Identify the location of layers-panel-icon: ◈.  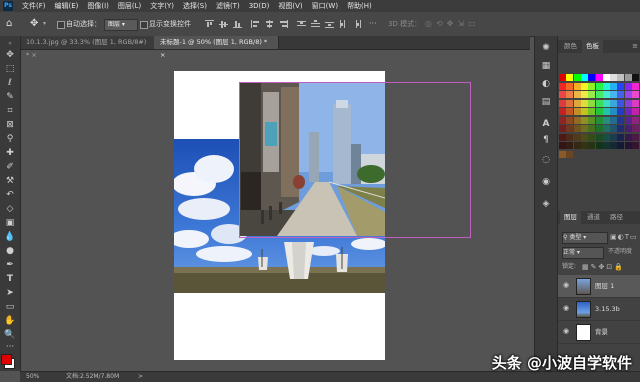
(546, 204).